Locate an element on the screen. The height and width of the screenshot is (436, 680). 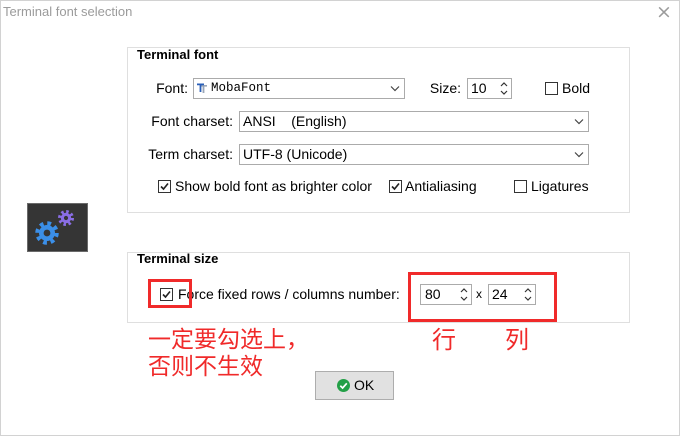
bold-brighter-checkbox is located at coordinates (164, 186).